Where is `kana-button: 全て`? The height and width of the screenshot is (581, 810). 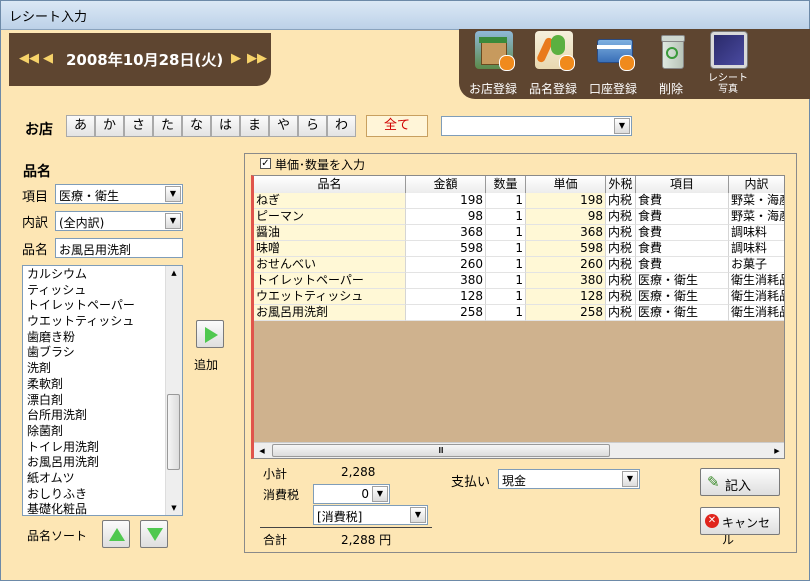 kana-button: 全て is located at coordinates (397, 126).